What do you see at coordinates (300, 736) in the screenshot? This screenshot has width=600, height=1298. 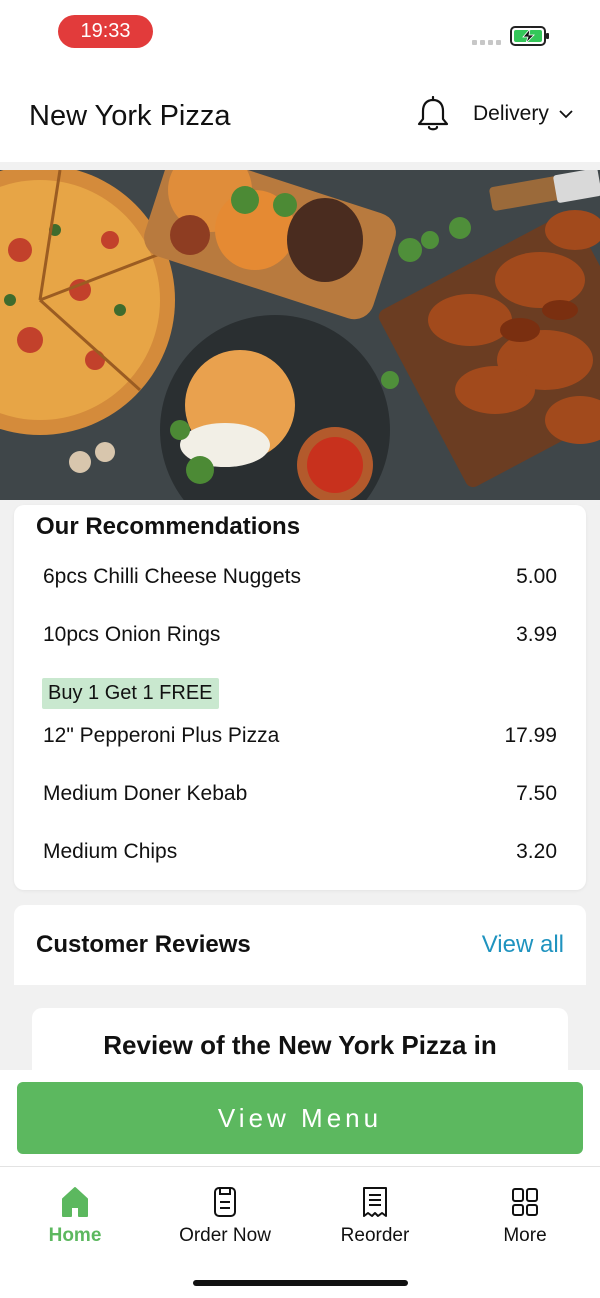 I see `menu-item-row: 12" Pepperoni Plus Pizza 17.99` at bounding box center [300, 736].